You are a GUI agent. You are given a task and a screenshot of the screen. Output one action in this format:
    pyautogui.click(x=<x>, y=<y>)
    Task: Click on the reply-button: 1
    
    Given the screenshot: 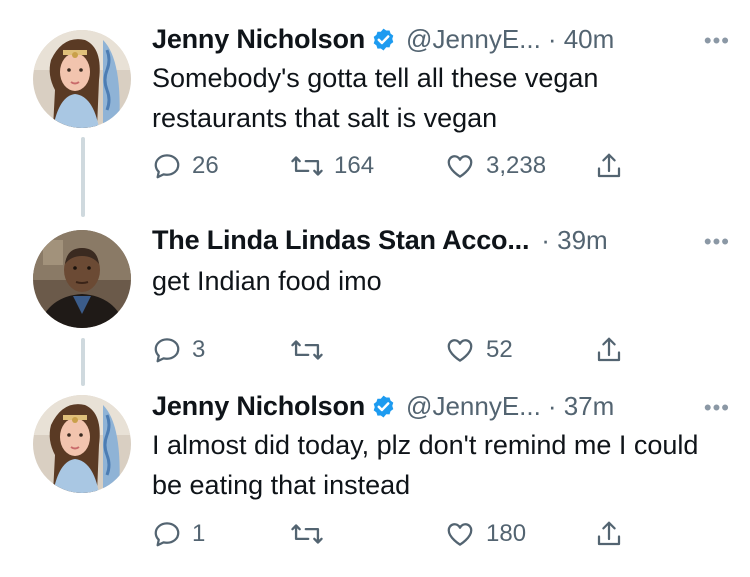 What is the action you would take?
    pyautogui.click(x=178, y=534)
    